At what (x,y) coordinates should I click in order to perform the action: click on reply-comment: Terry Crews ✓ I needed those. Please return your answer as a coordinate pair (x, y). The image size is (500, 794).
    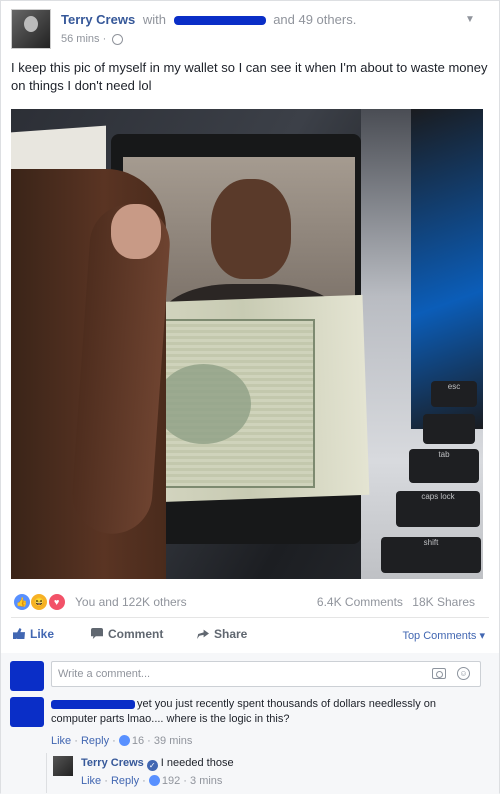
    Looking at the image, I should click on (157, 764).